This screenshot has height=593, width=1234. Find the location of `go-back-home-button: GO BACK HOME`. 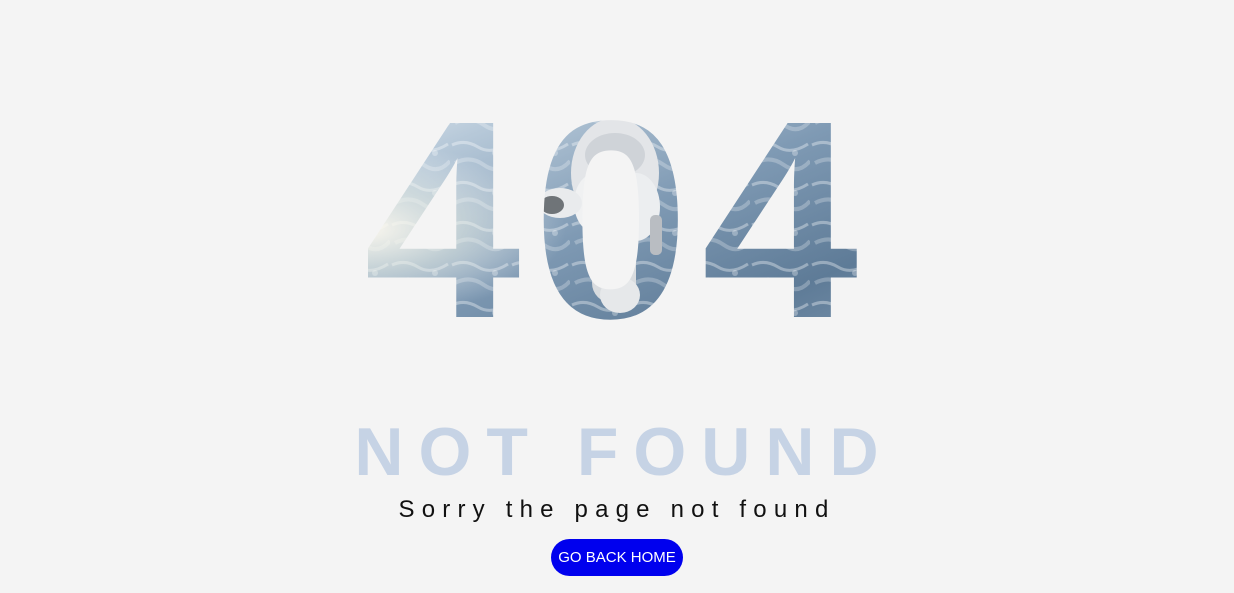

go-back-home-button: GO BACK HOME is located at coordinates (617, 557).